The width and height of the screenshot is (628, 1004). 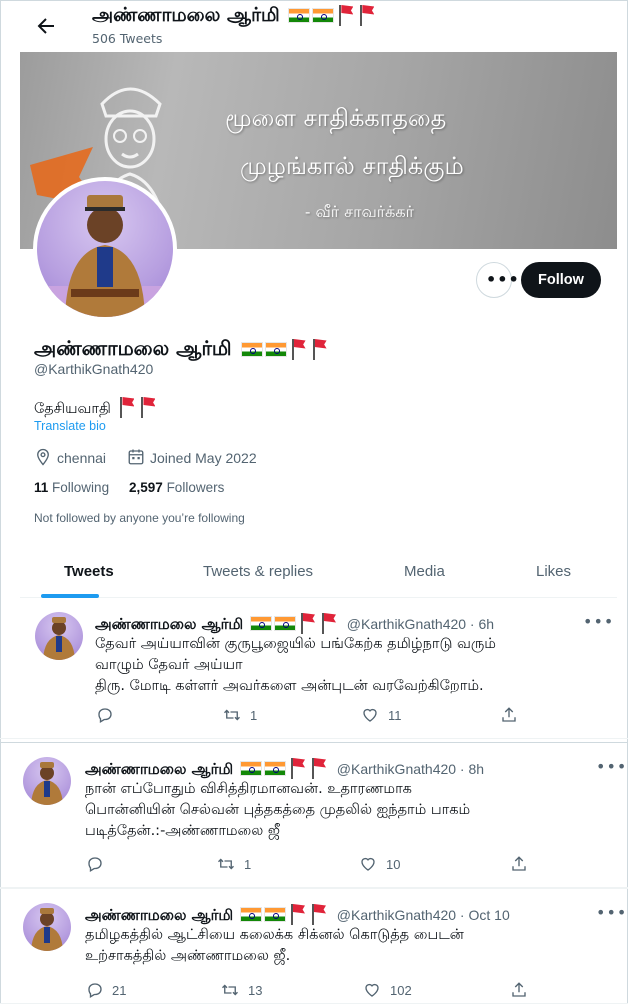 I want to click on tweet-header: அண்ணாமலை ஆர்மி @KarthikGnath420 · 6h, so click(x=294, y=623).